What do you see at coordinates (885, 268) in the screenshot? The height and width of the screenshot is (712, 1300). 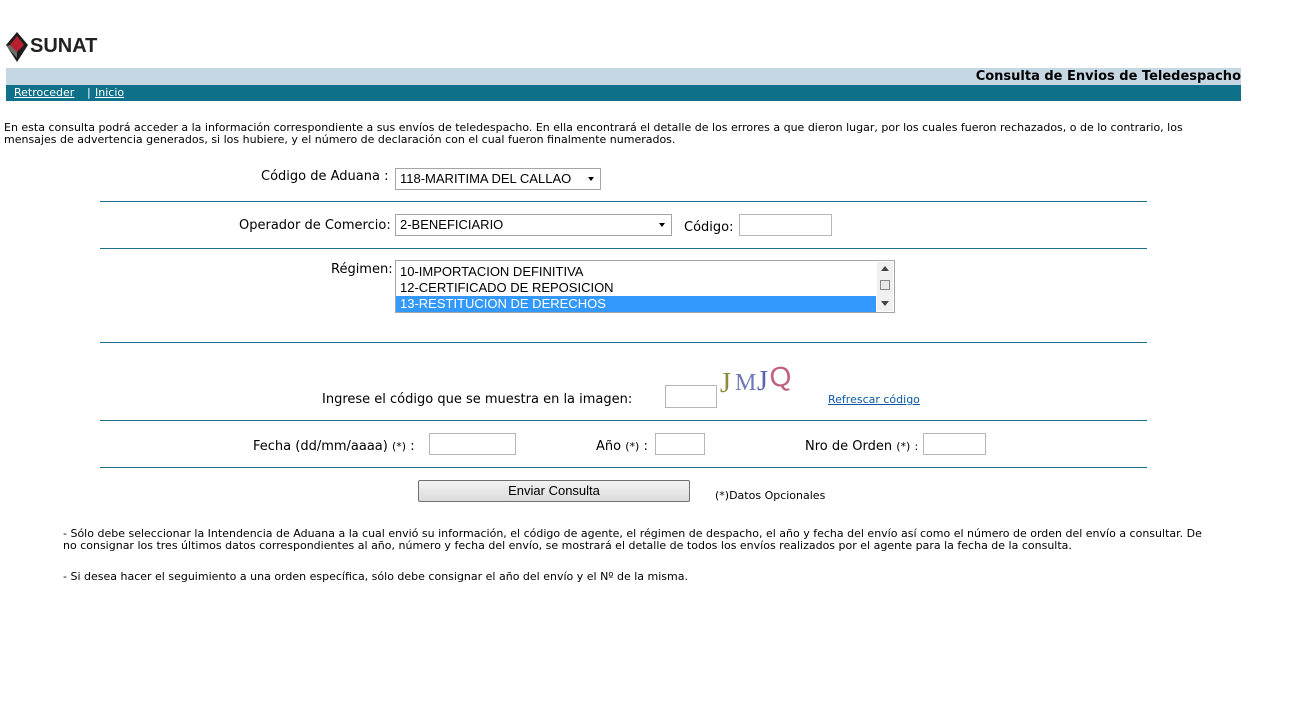 I see `scroll-up-icon` at bounding box center [885, 268].